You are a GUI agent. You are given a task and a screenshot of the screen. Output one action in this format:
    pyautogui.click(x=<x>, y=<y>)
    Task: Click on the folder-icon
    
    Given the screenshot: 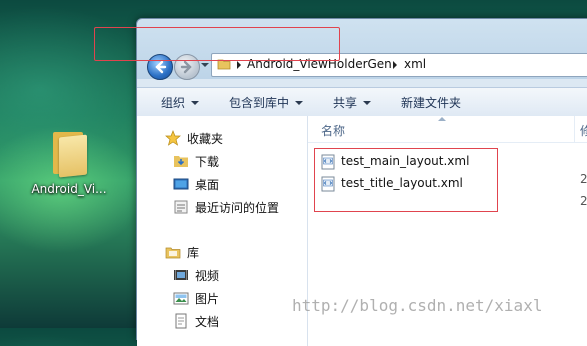 What is the action you would take?
    pyautogui.click(x=69, y=154)
    